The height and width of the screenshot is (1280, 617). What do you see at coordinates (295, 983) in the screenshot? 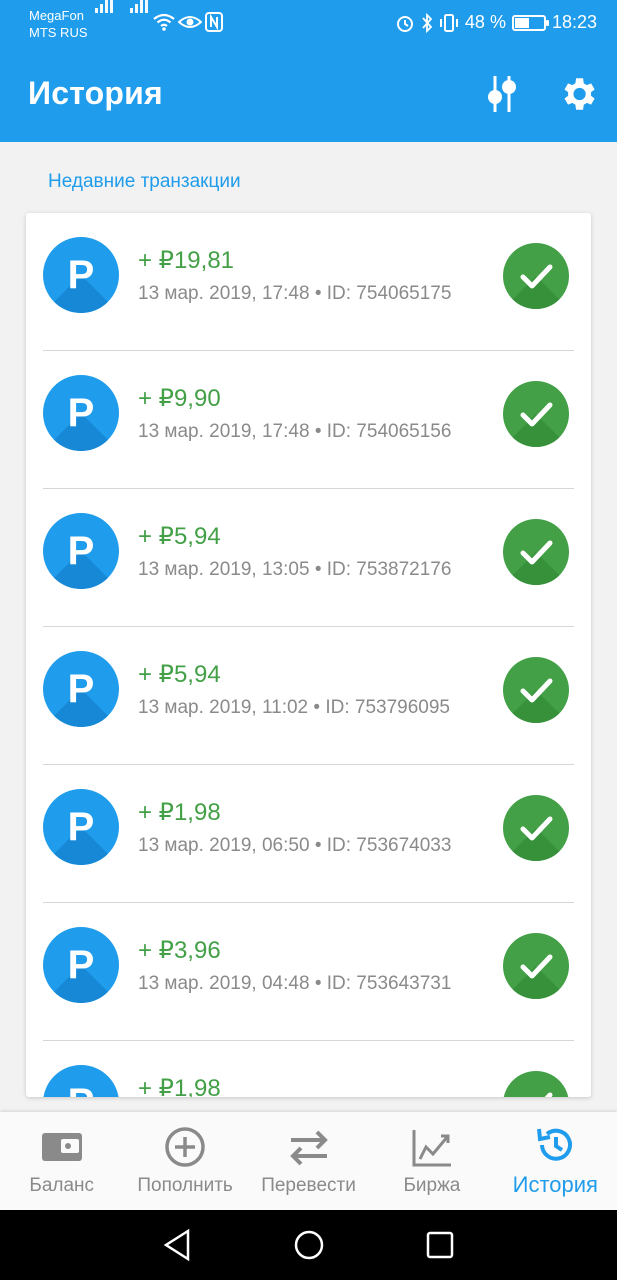
I see `transaction-meta: 13 мар. 2019, 04:48 • ID: 753643731` at bounding box center [295, 983].